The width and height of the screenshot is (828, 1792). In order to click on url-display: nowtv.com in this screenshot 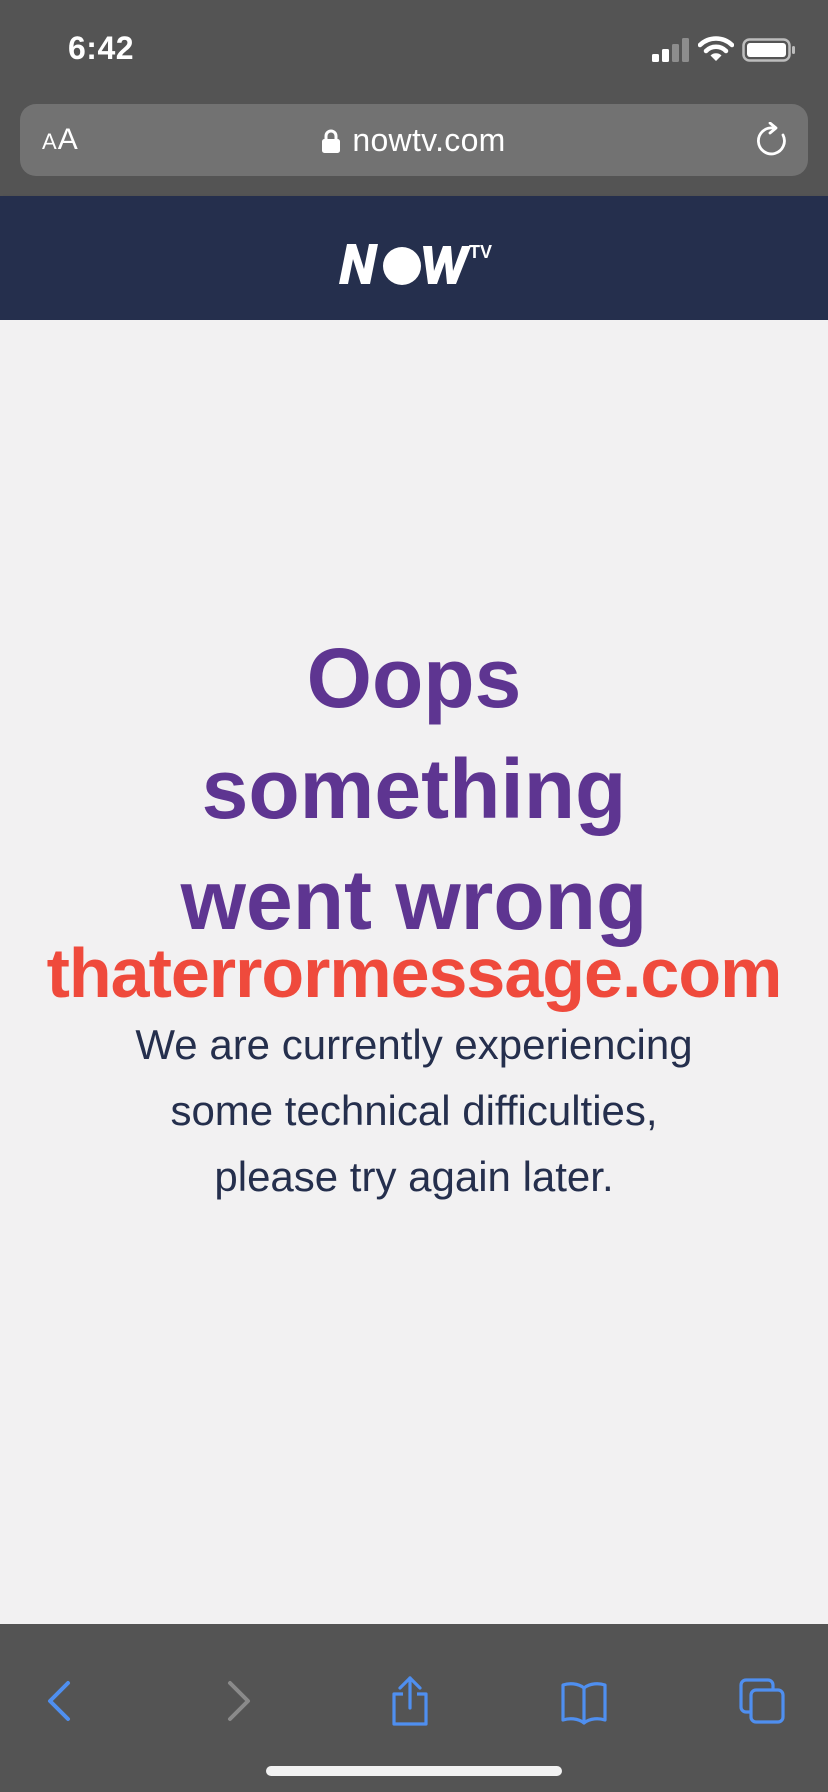, I will do `click(414, 140)`.